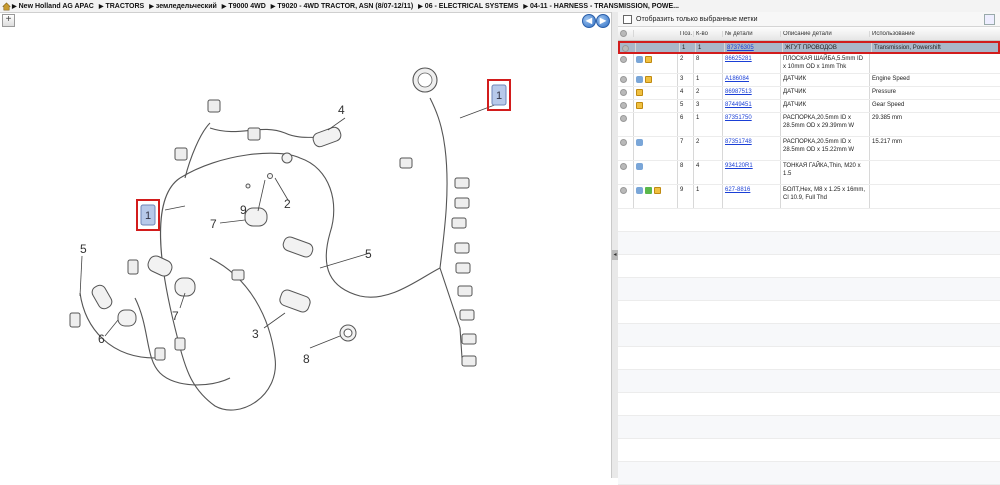  Describe the element at coordinates (752, 63) in the screenshot. I see `row-part-number: 86625281` at that location.